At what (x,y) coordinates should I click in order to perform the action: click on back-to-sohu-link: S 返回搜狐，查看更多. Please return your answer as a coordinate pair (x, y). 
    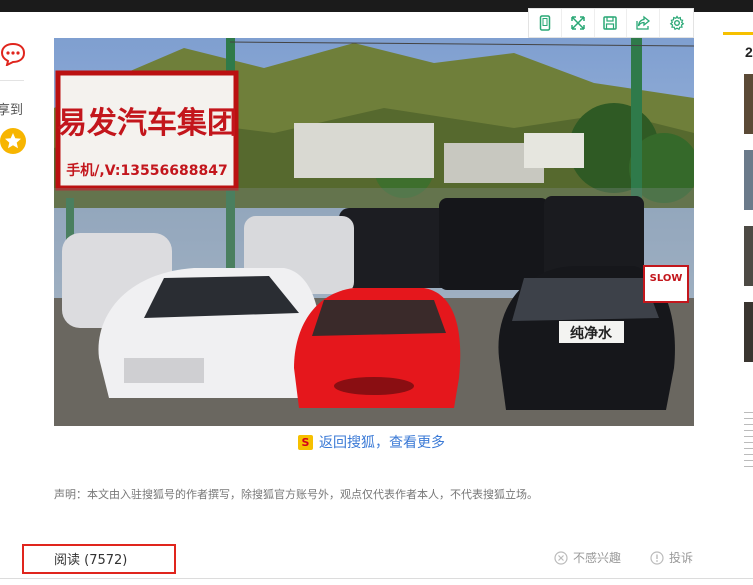
    Looking at the image, I should click on (371, 442).